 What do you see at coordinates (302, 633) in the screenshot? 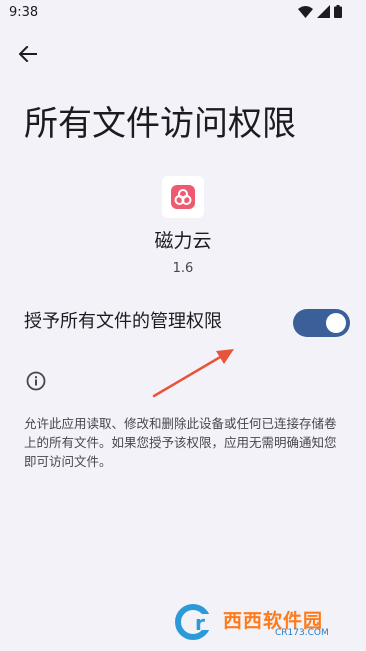
I see `watermark-site: CR173.COM` at bounding box center [302, 633].